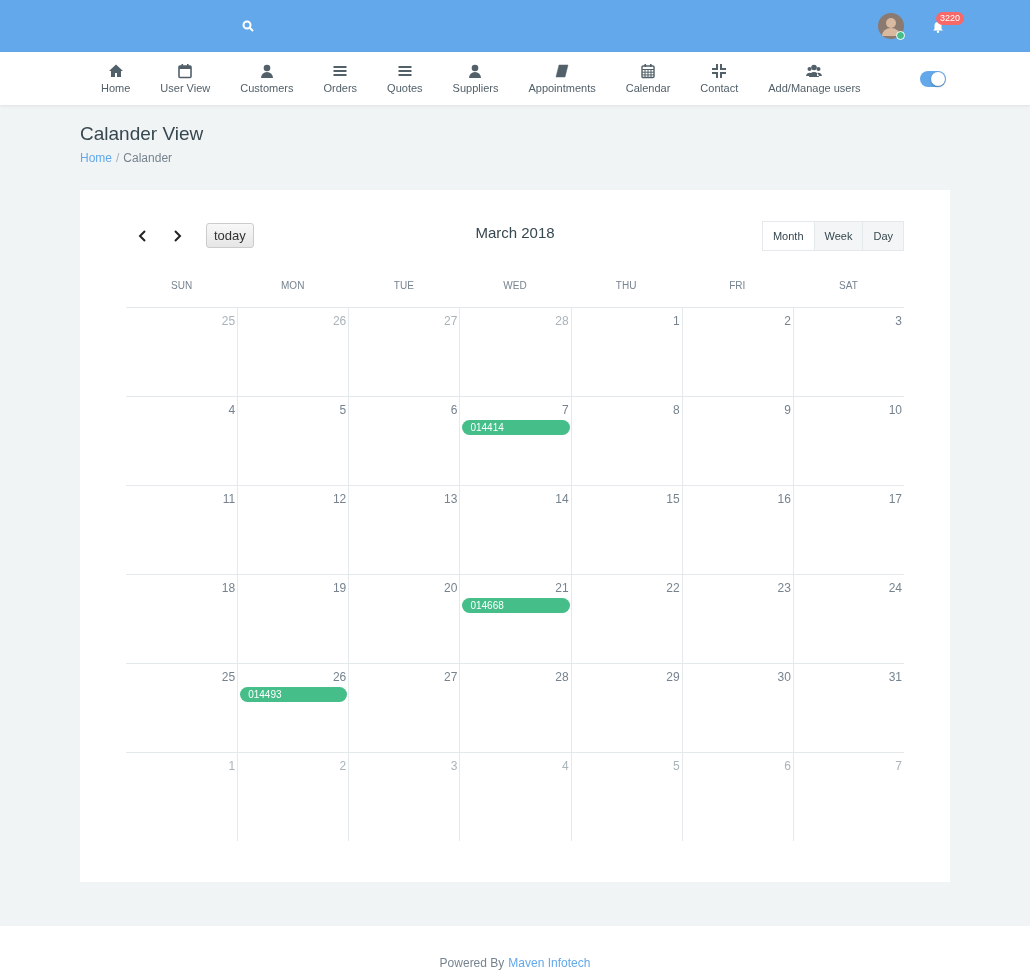 The width and height of the screenshot is (1030, 979). Describe the element at coordinates (673, 588) in the screenshot. I see `day-number: 22` at that location.